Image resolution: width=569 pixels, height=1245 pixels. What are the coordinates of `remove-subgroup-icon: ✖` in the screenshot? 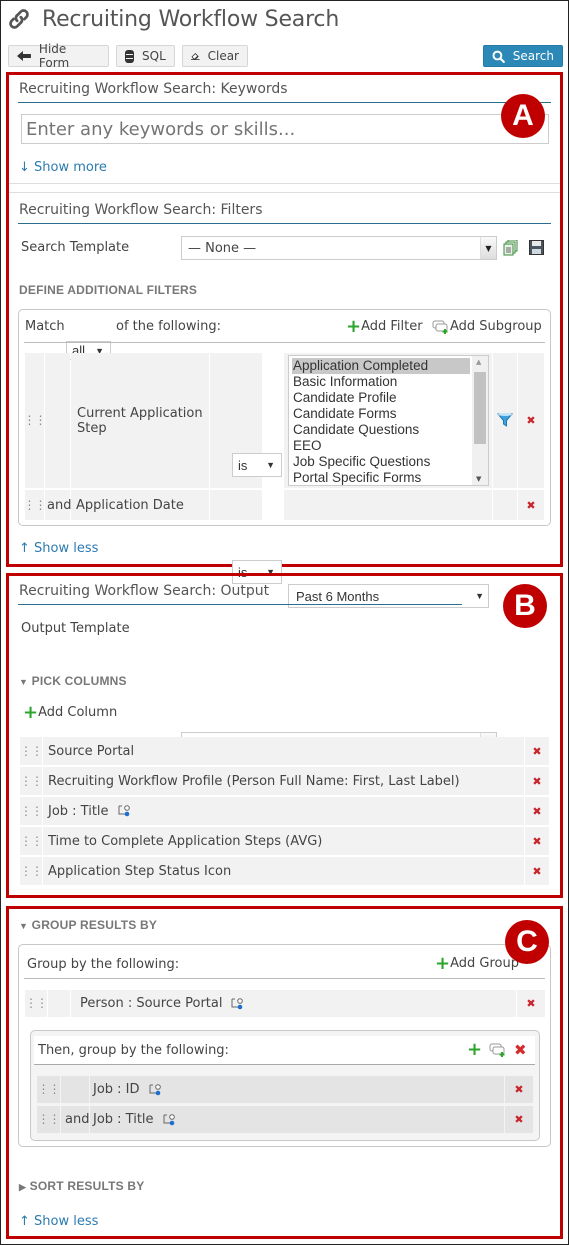 It's located at (520, 1050).